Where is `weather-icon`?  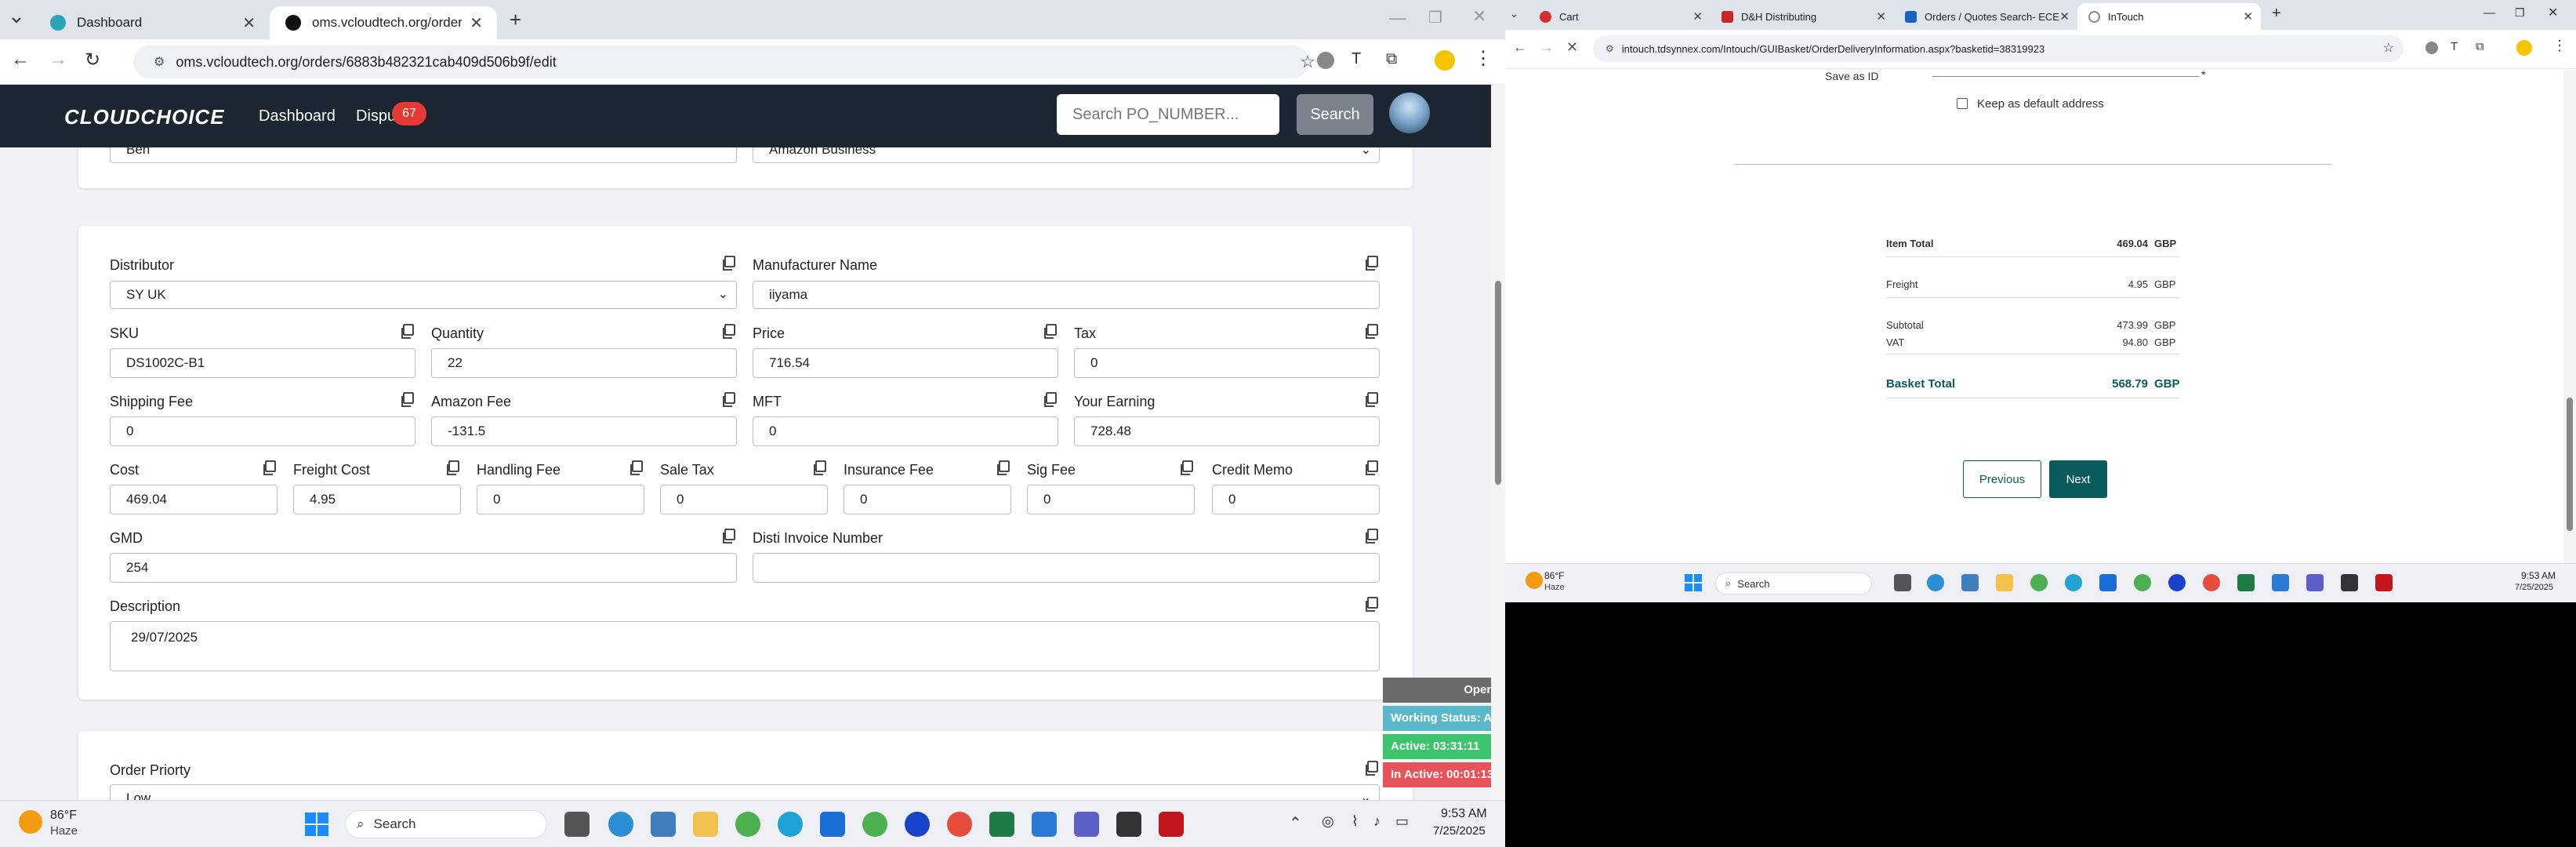 weather-icon is located at coordinates (30, 822).